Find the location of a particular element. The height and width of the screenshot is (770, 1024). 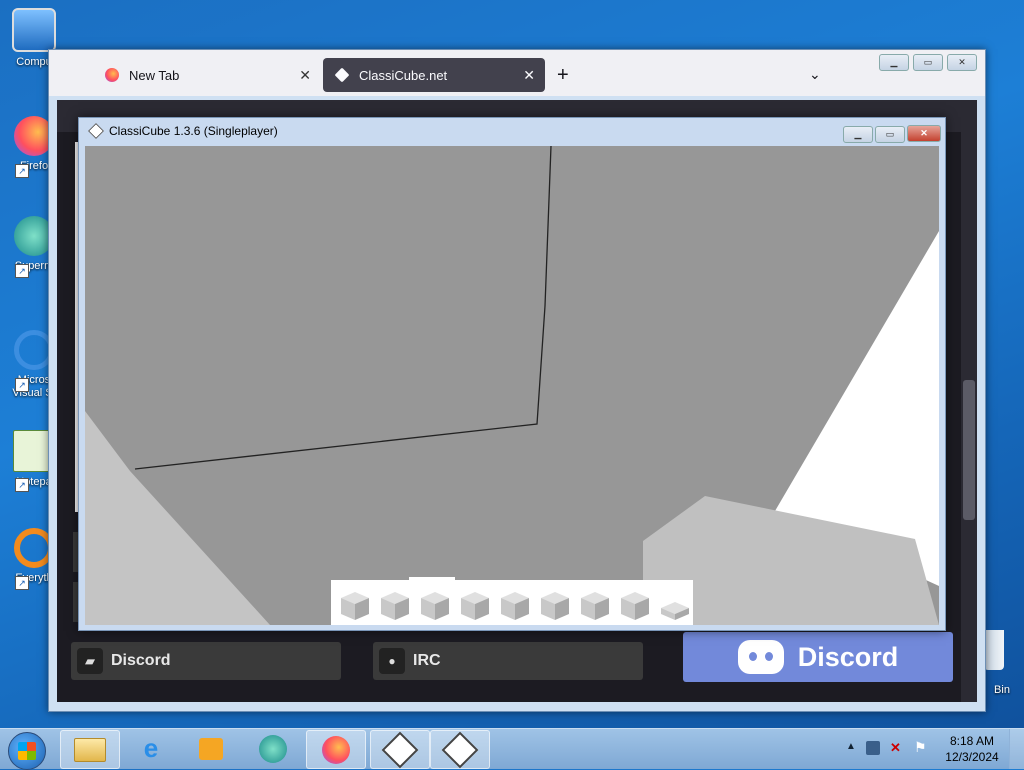

action-center-flag-icon: ⚑ is located at coordinates (920, 747).